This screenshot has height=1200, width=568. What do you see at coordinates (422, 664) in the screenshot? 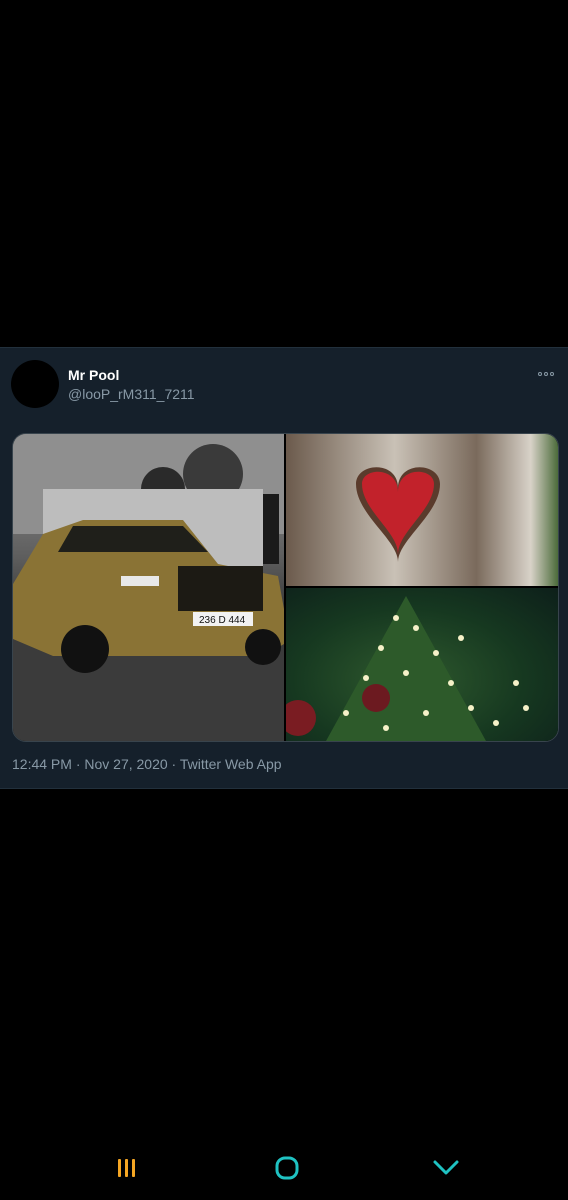
I see `photo-christmas-lights` at bounding box center [422, 664].